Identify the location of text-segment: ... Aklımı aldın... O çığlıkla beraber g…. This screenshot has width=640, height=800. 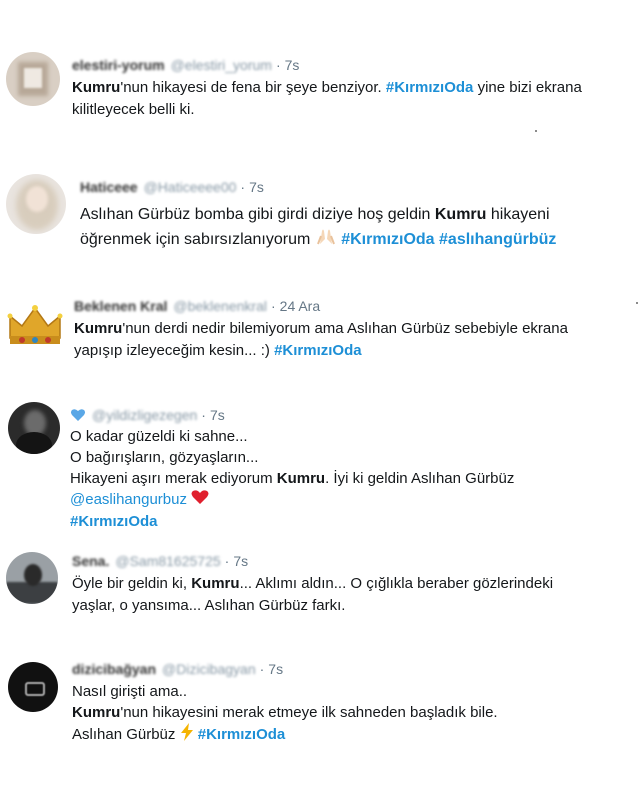
(396, 583).